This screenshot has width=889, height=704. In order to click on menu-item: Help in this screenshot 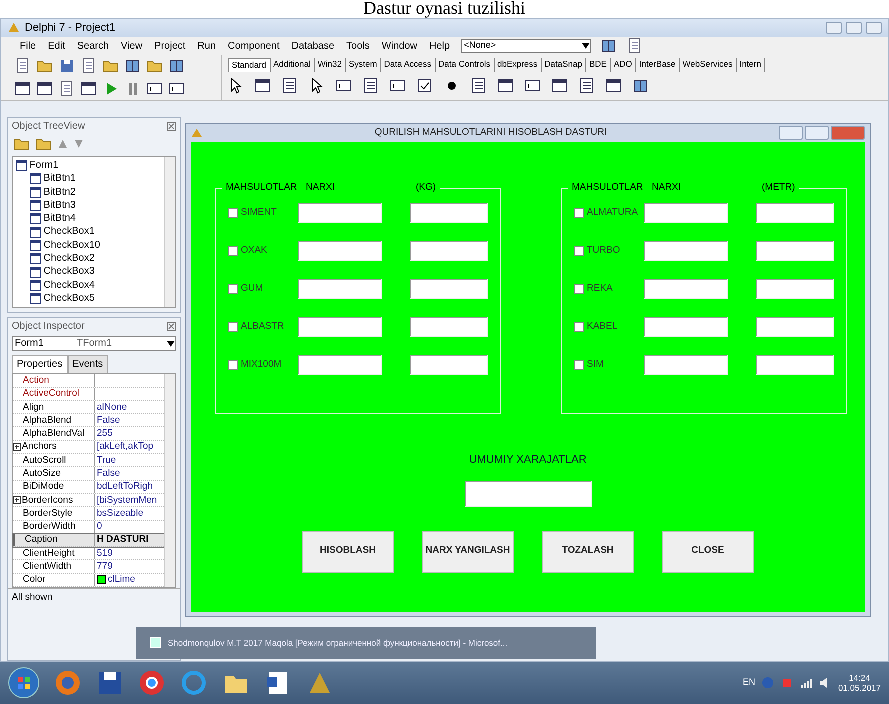, I will do `click(440, 46)`.